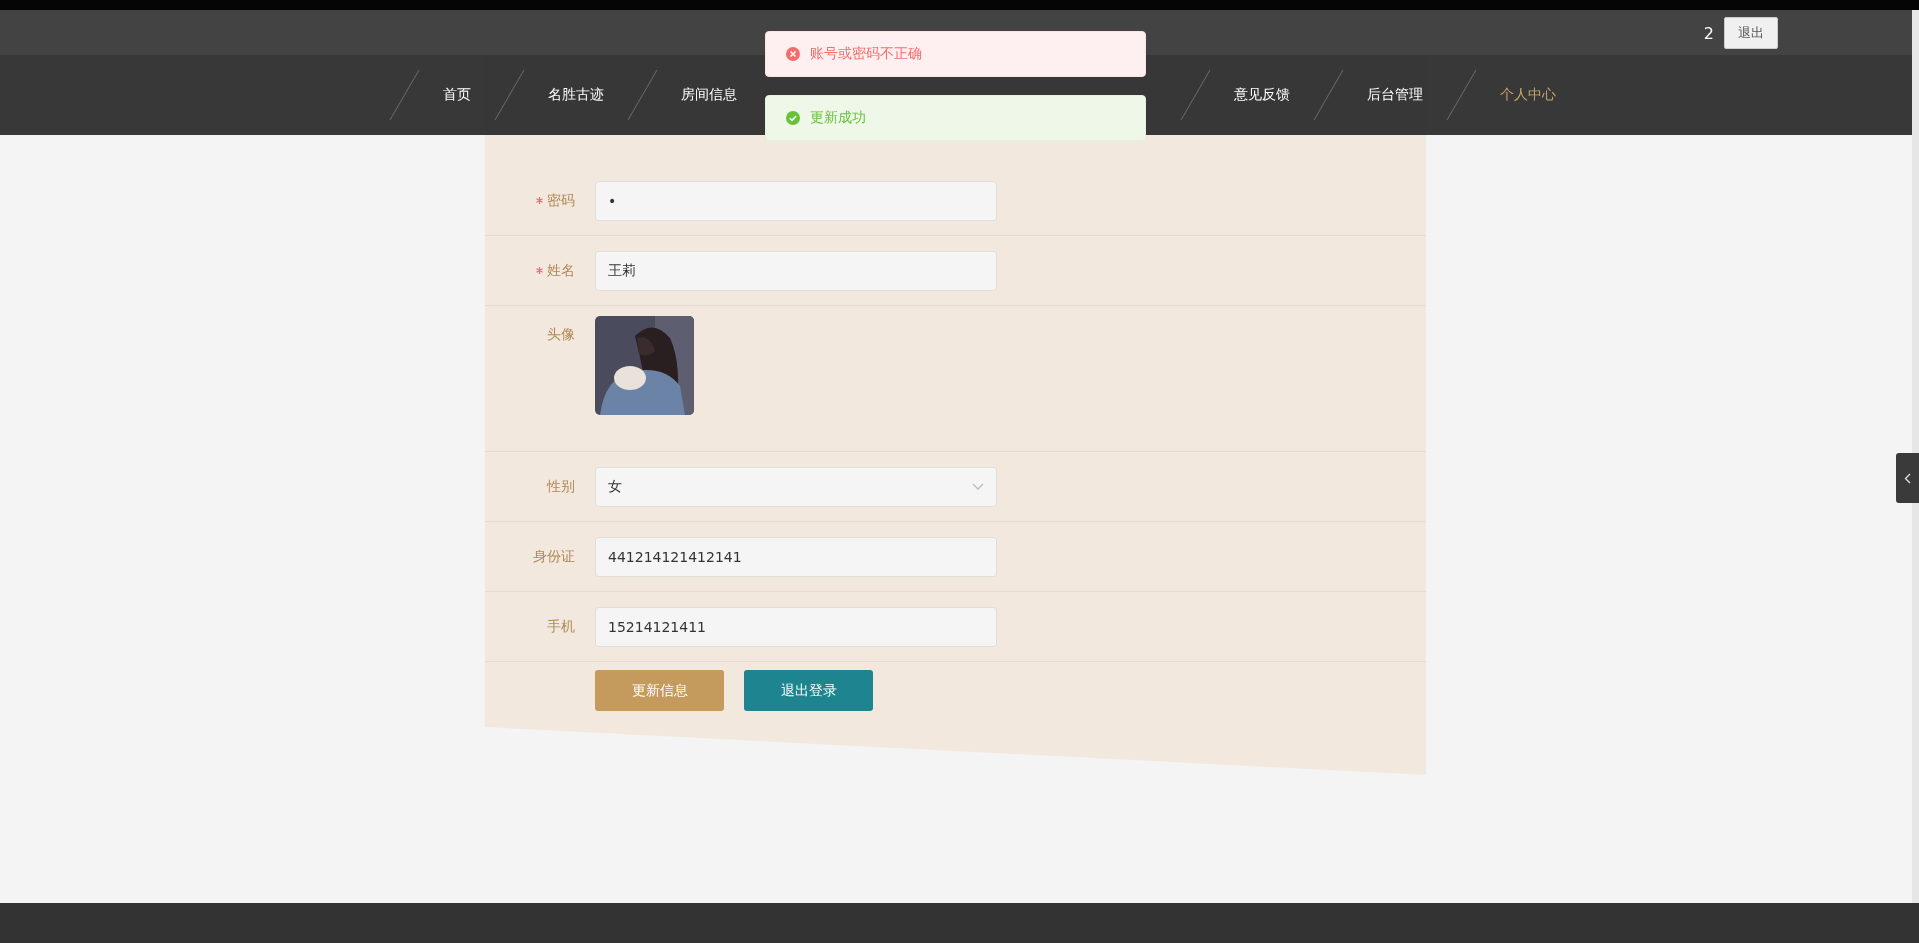 The width and height of the screenshot is (1919, 943). What do you see at coordinates (709, 95) in the screenshot?
I see `nav-link: 房间信息` at bounding box center [709, 95].